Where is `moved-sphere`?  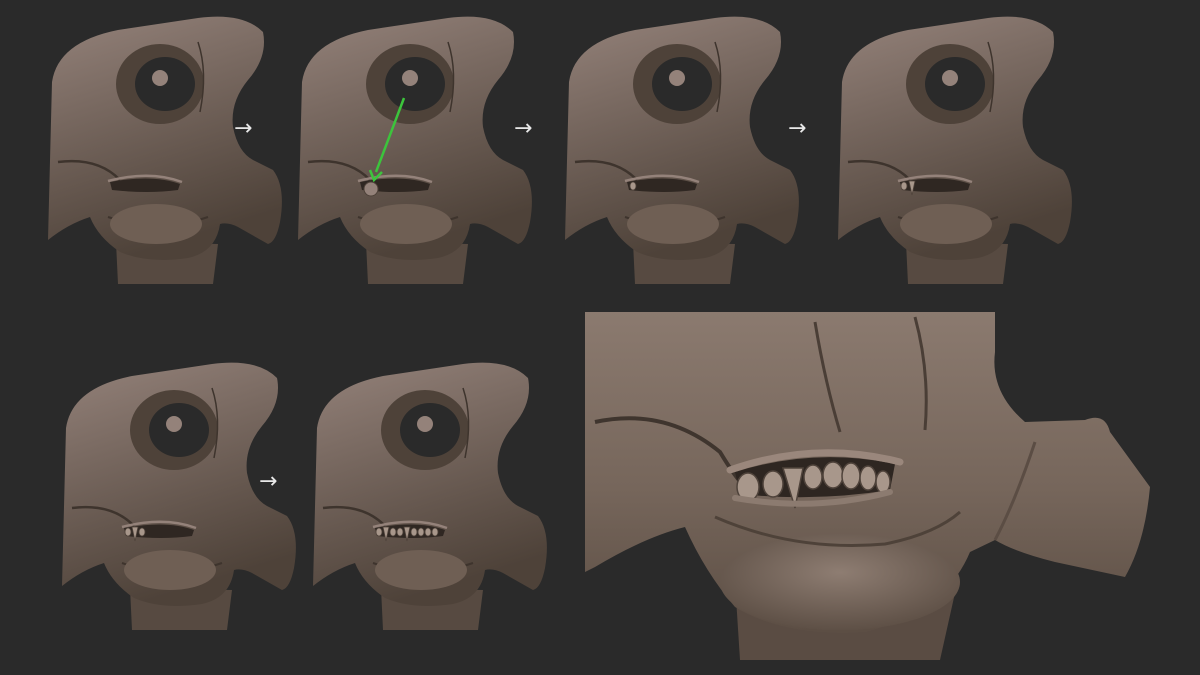 moved-sphere is located at coordinates (371, 189).